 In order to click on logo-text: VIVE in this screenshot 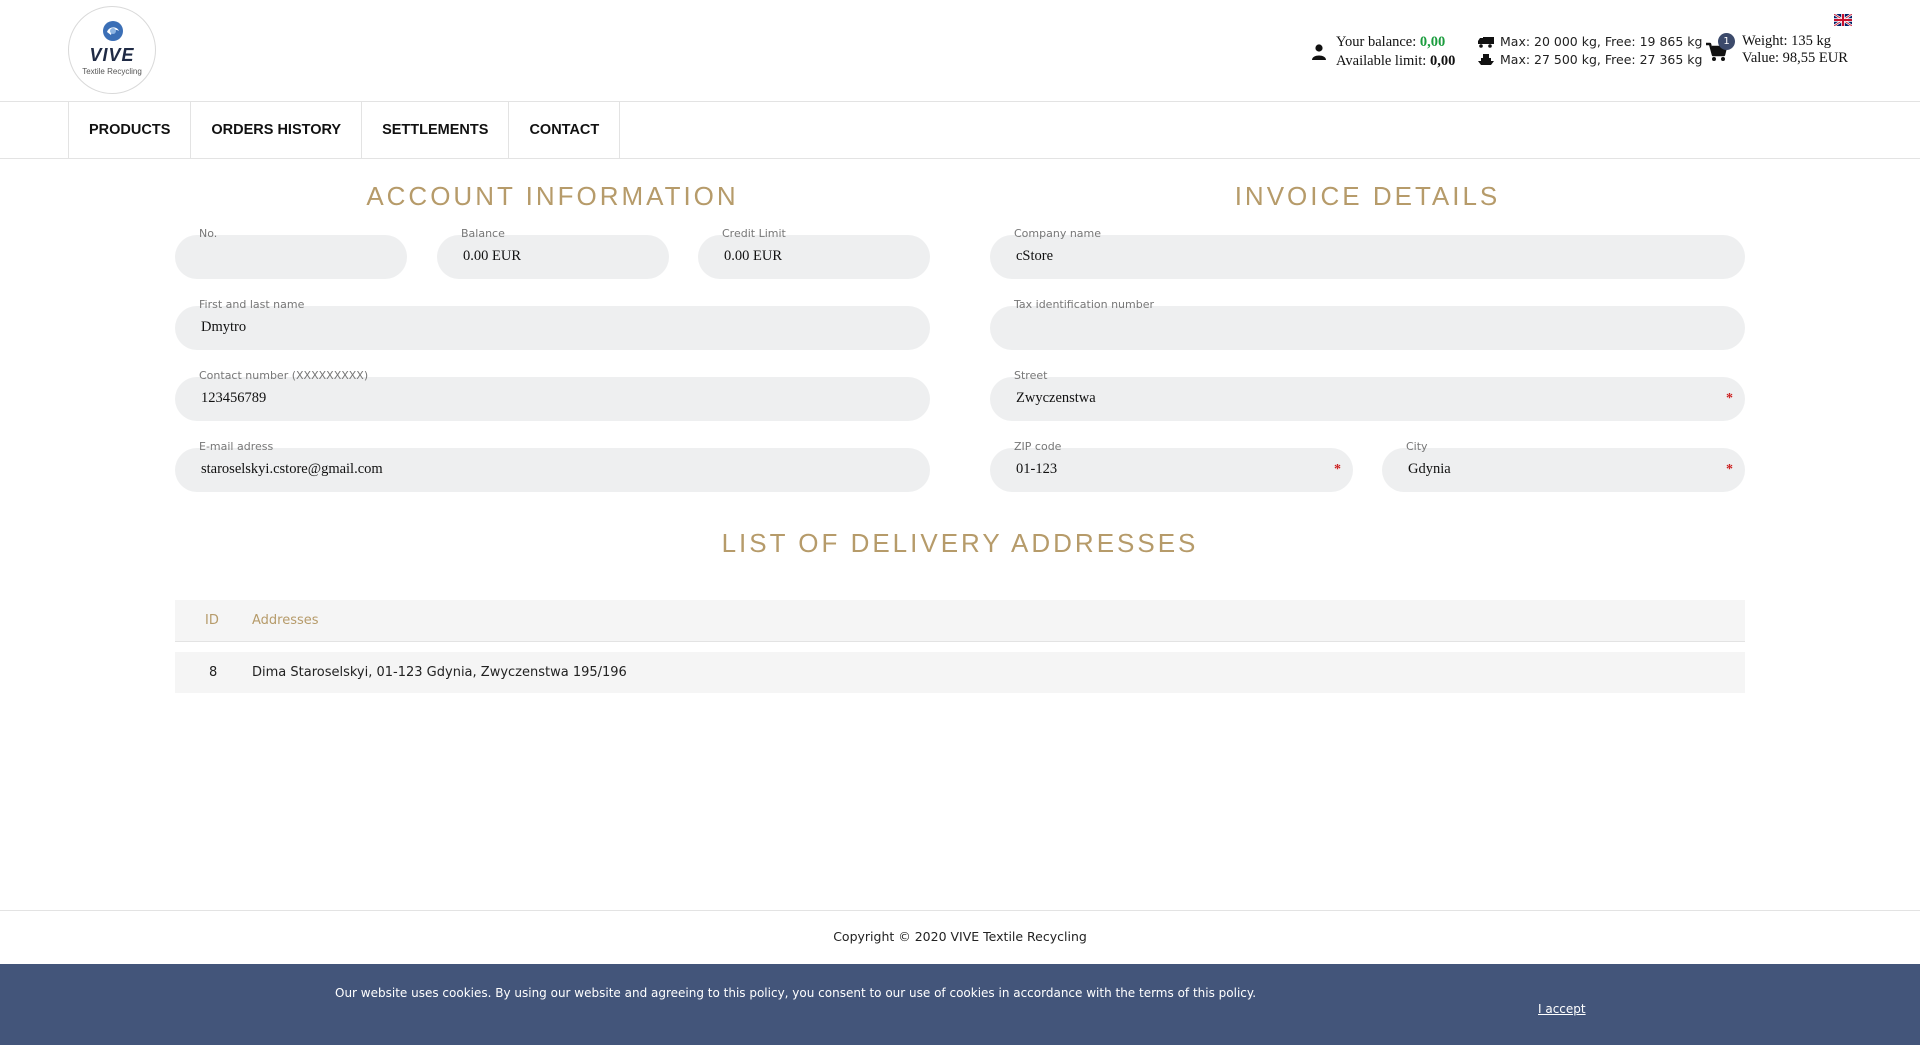, I will do `click(112, 55)`.